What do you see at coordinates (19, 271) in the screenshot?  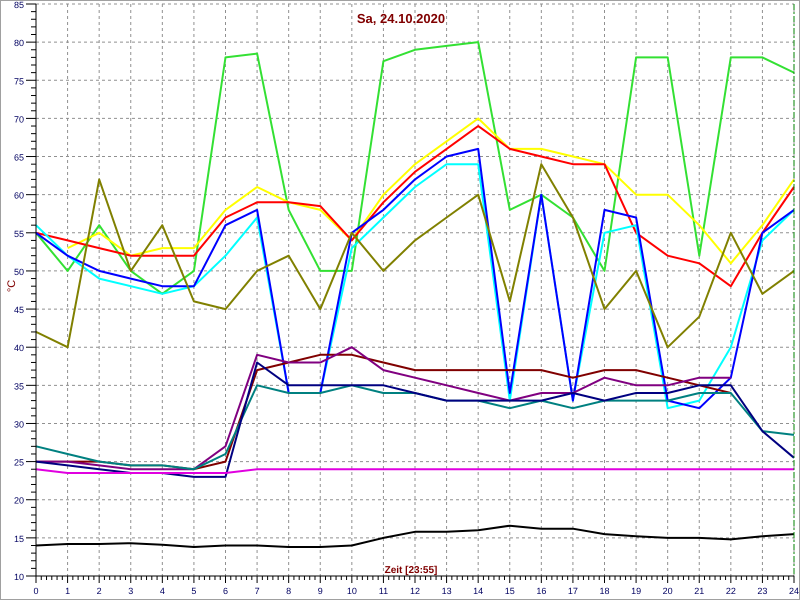 I see `axis-label: 50` at bounding box center [19, 271].